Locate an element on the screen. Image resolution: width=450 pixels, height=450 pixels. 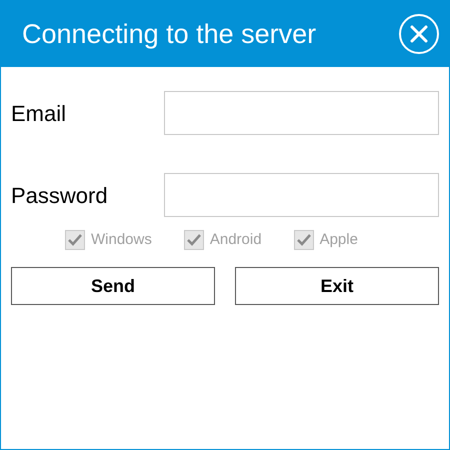
window-title: Connecting to the server is located at coordinates (169, 34).